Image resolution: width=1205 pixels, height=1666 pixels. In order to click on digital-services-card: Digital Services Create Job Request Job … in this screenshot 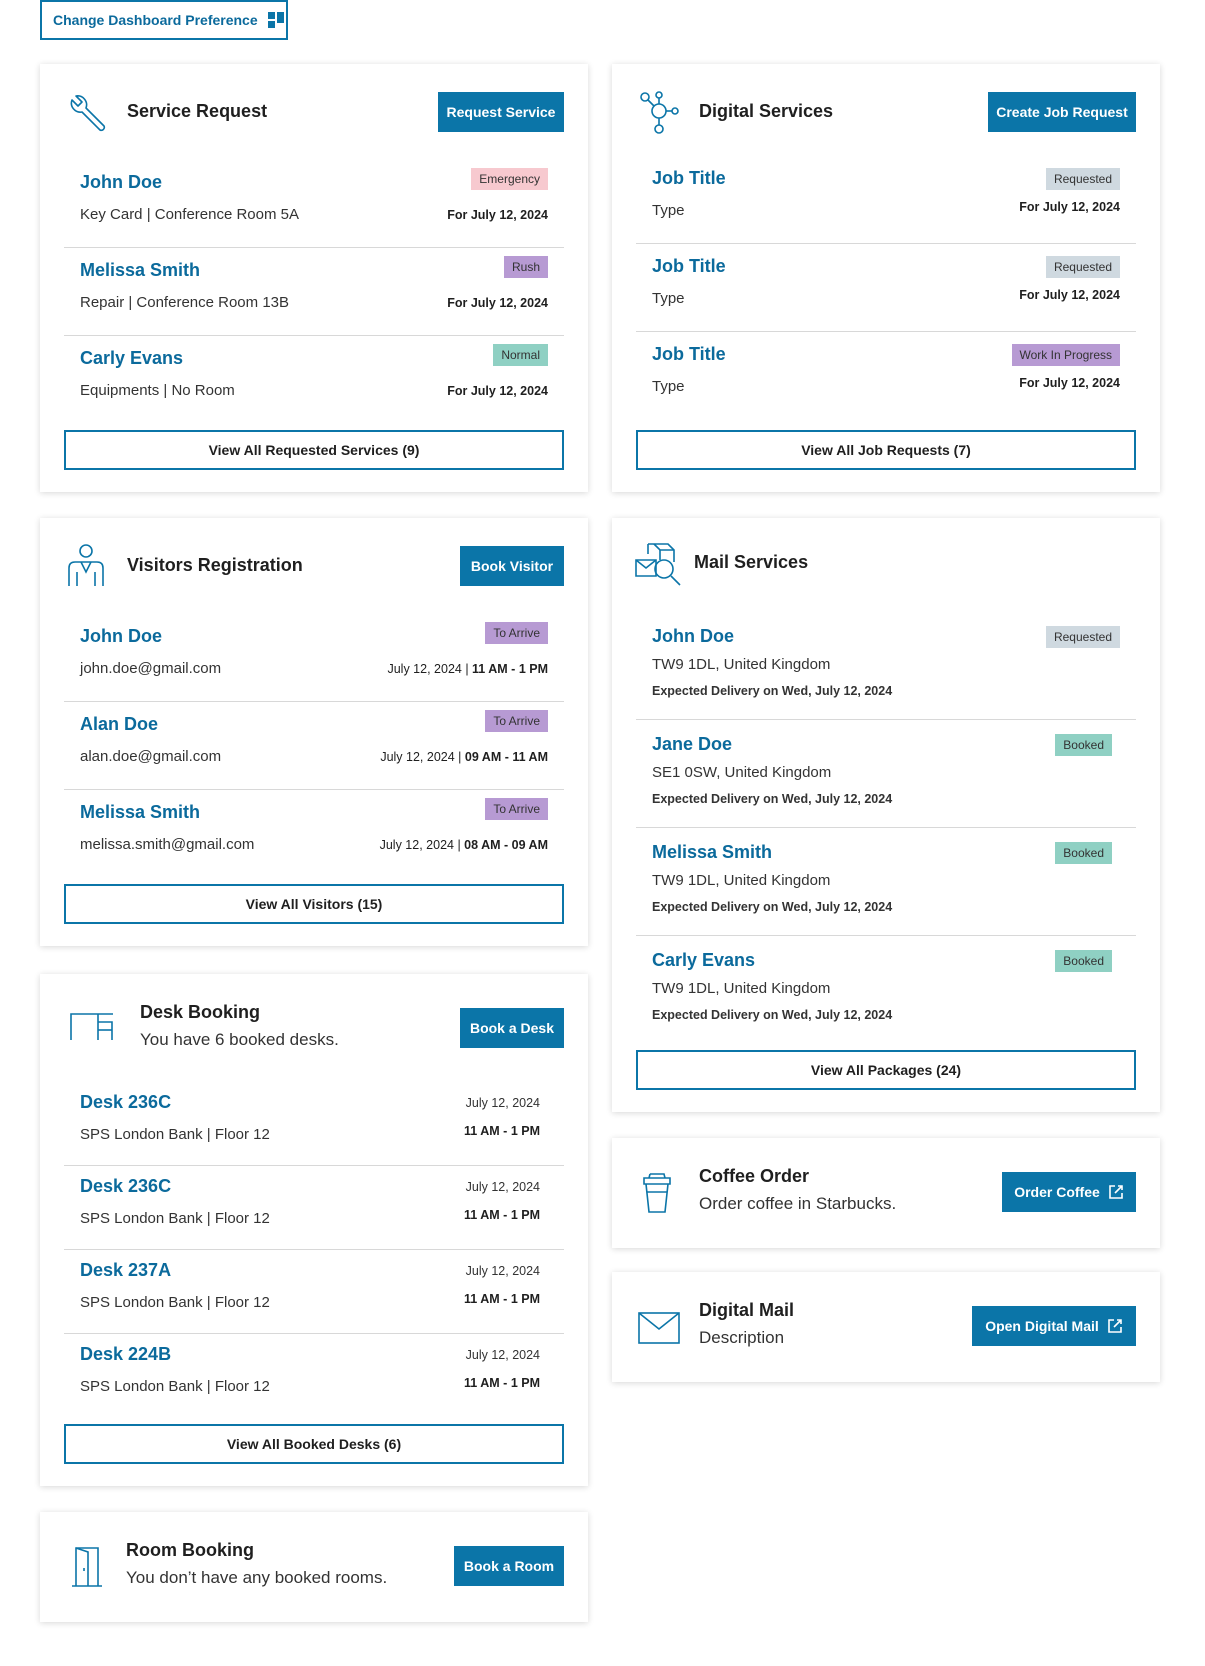, I will do `click(886, 278)`.